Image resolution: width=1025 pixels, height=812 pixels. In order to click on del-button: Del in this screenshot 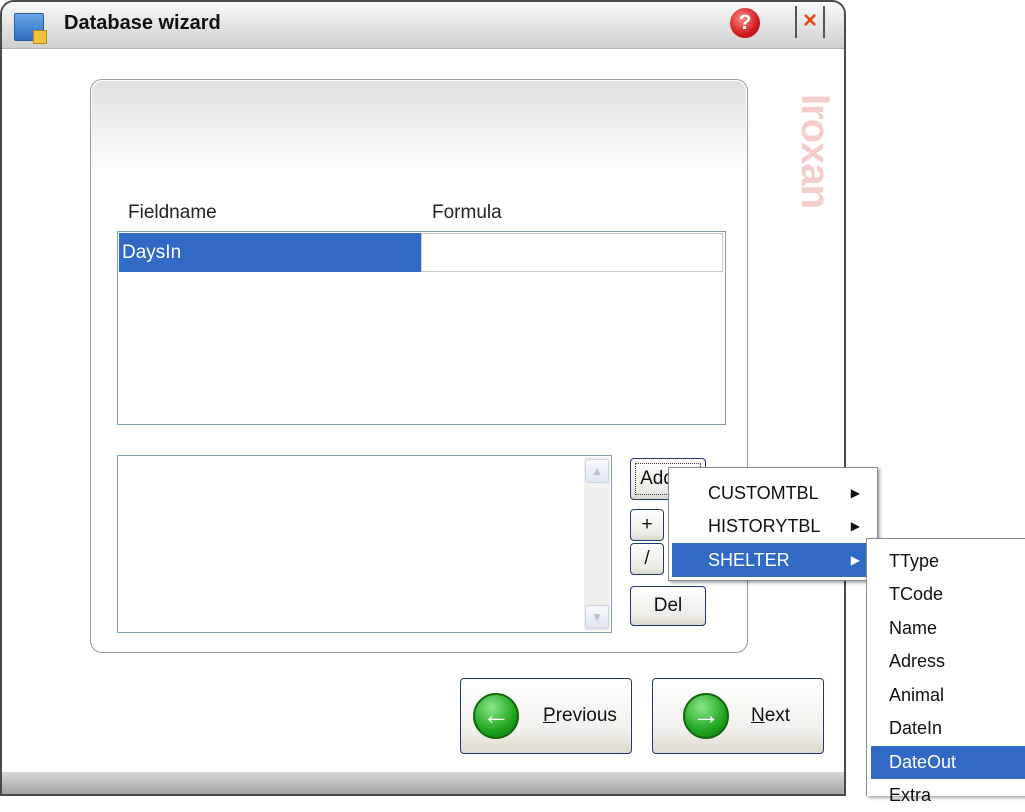, I will do `click(668, 606)`.